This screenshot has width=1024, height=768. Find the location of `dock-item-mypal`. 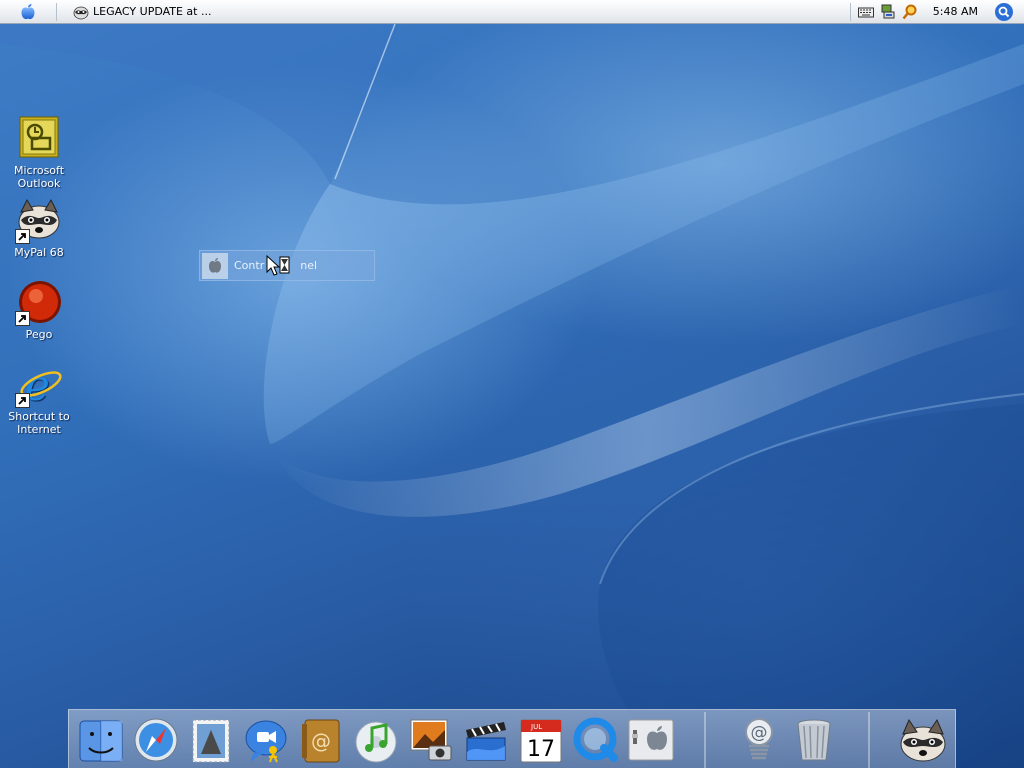

dock-item-mypal is located at coordinates (923, 740).